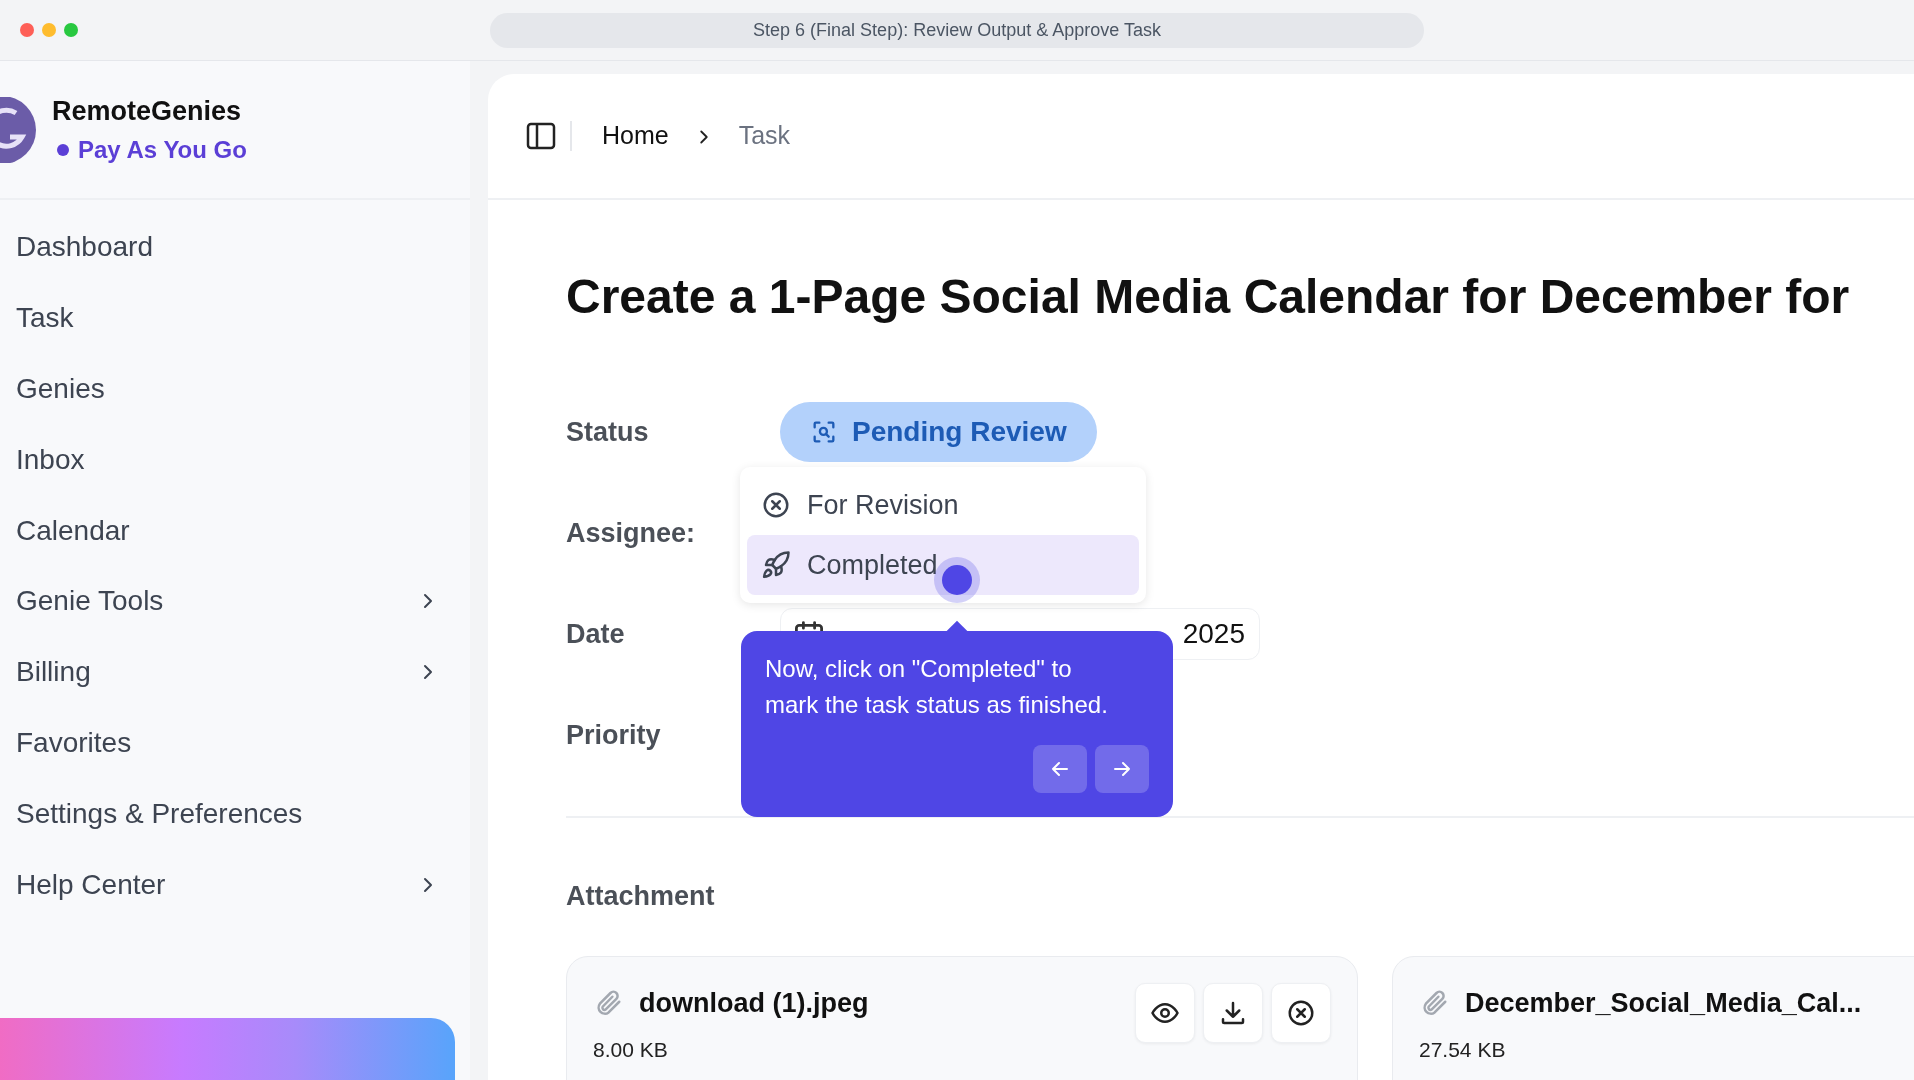  Describe the element at coordinates (1208, 297) in the screenshot. I see `task-title: Create a 1-Page Social Media Calendar for December for` at that location.